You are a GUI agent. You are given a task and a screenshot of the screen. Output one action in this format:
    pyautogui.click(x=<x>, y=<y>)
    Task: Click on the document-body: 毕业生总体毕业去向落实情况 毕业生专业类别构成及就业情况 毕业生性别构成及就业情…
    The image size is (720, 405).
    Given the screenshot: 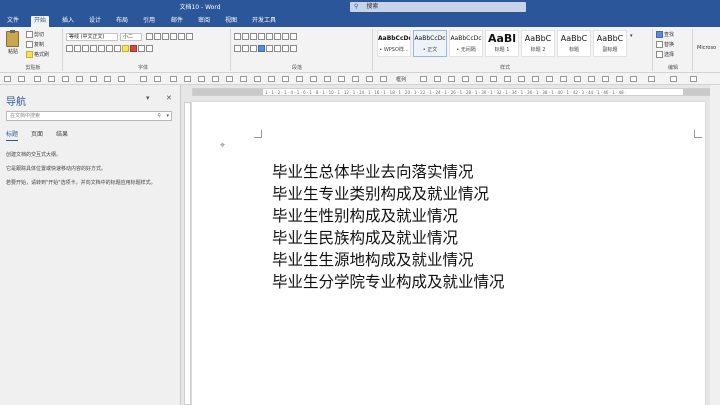 What is the action you would take?
    pyautogui.click(x=388, y=227)
    